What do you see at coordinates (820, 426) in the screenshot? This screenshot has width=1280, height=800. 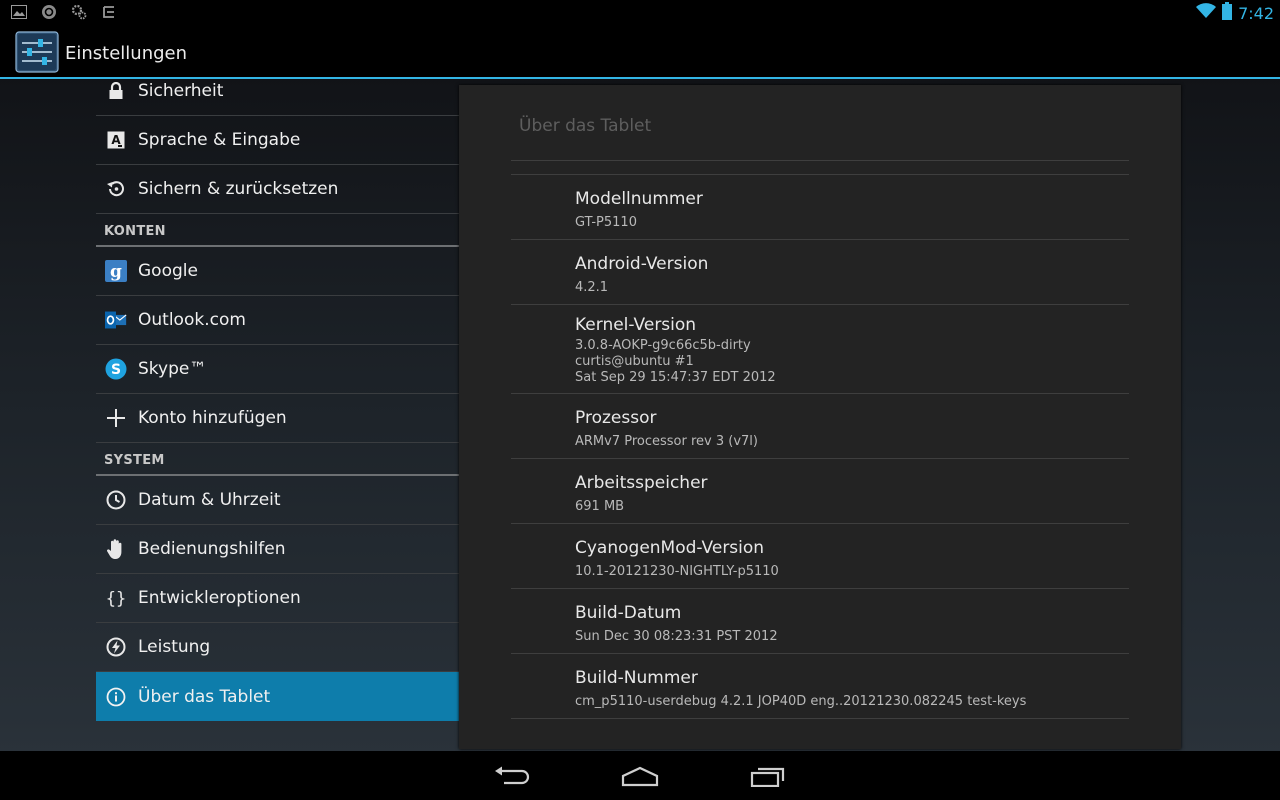 I see `info-item-prozessor: Prozessor ARMv7 Processor rev 3 (v7l)` at bounding box center [820, 426].